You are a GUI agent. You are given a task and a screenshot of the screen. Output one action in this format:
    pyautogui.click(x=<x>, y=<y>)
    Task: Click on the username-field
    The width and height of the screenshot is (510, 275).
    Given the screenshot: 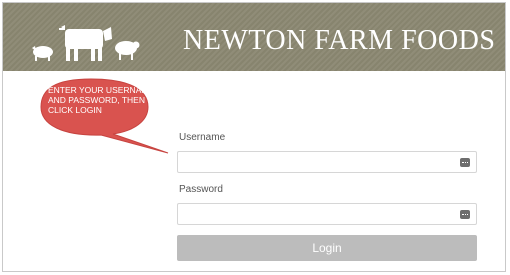 What is the action you would take?
    pyautogui.click(x=327, y=162)
    